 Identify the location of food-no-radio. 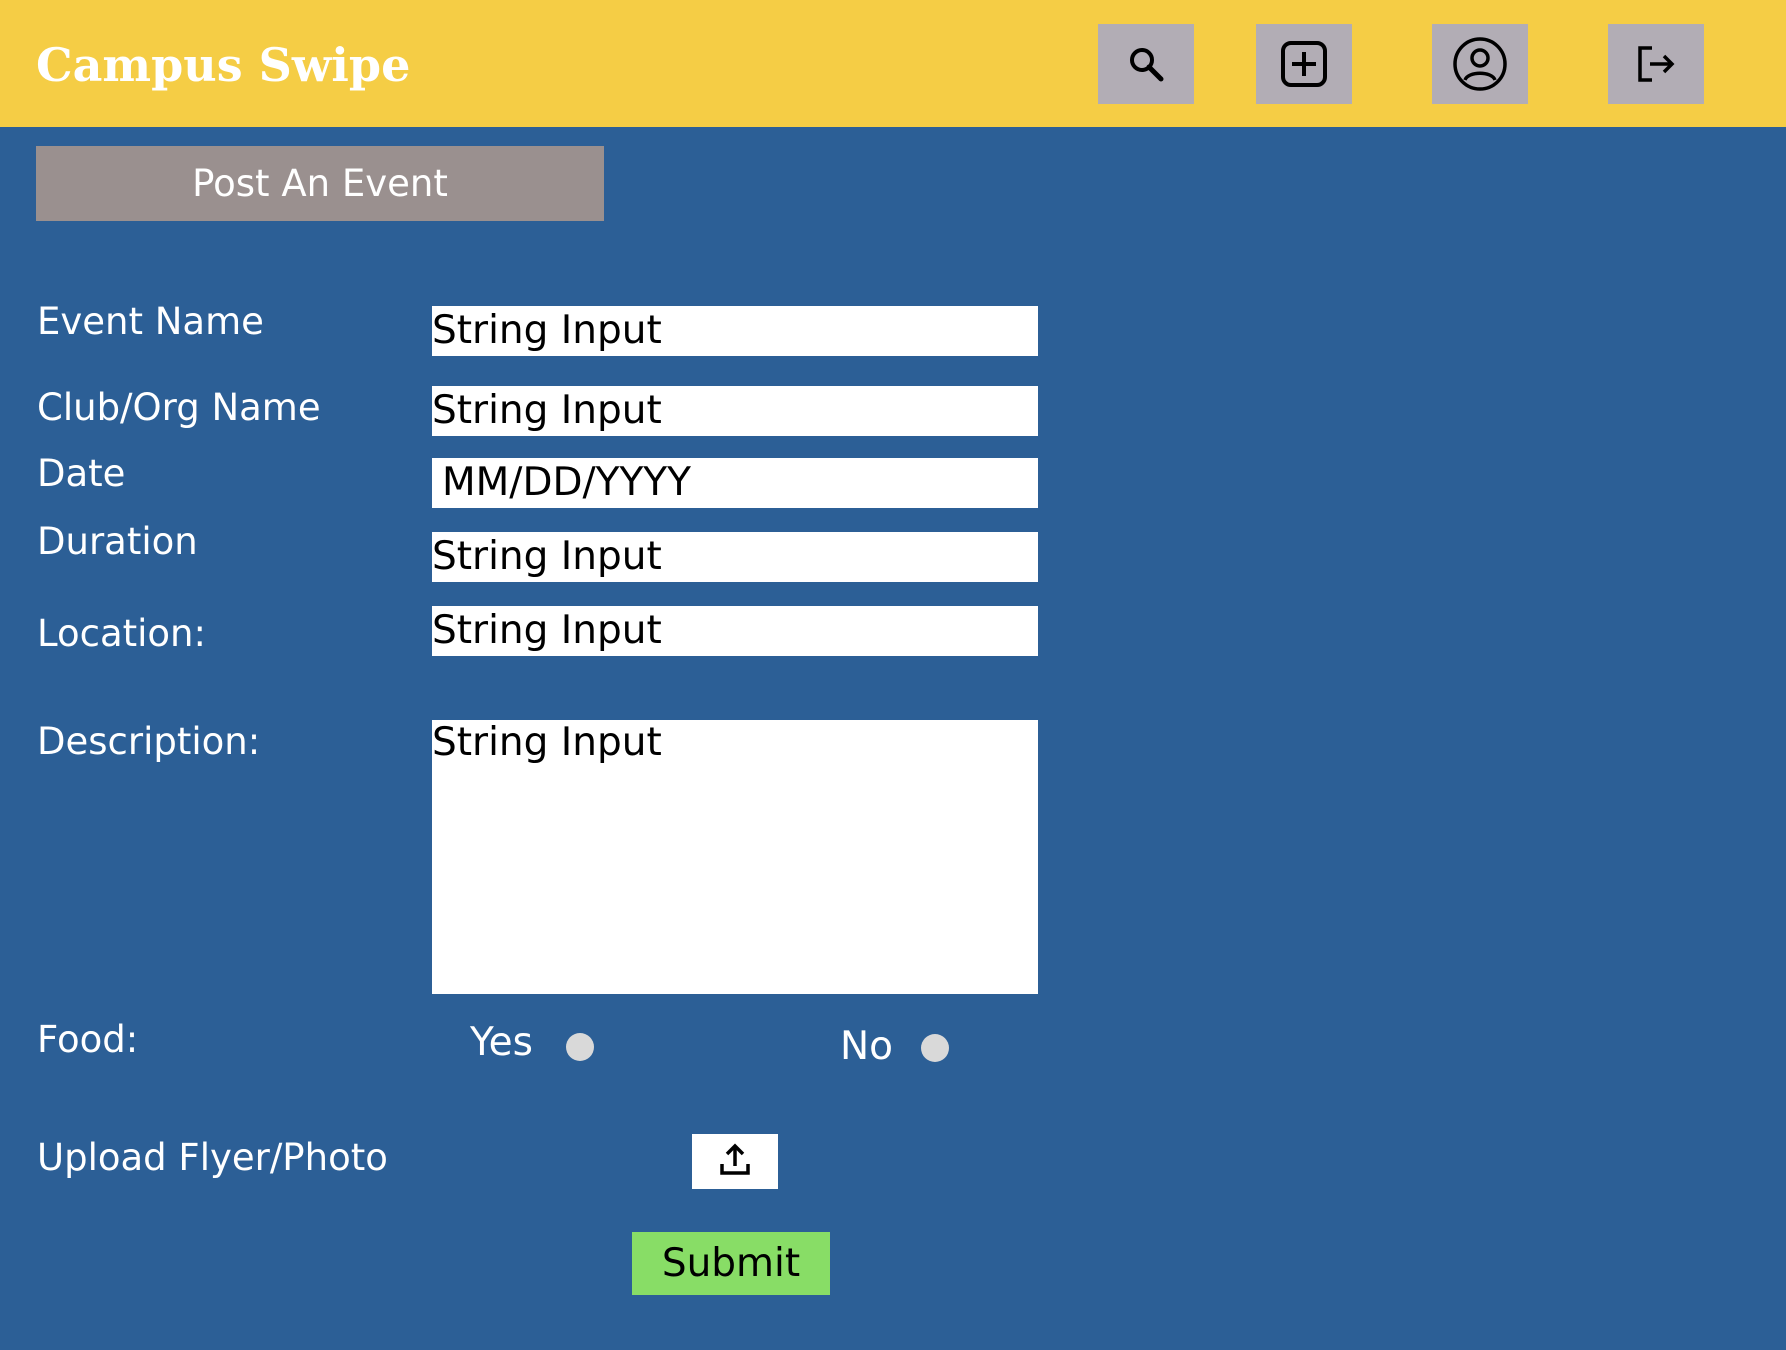
(935, 1048).